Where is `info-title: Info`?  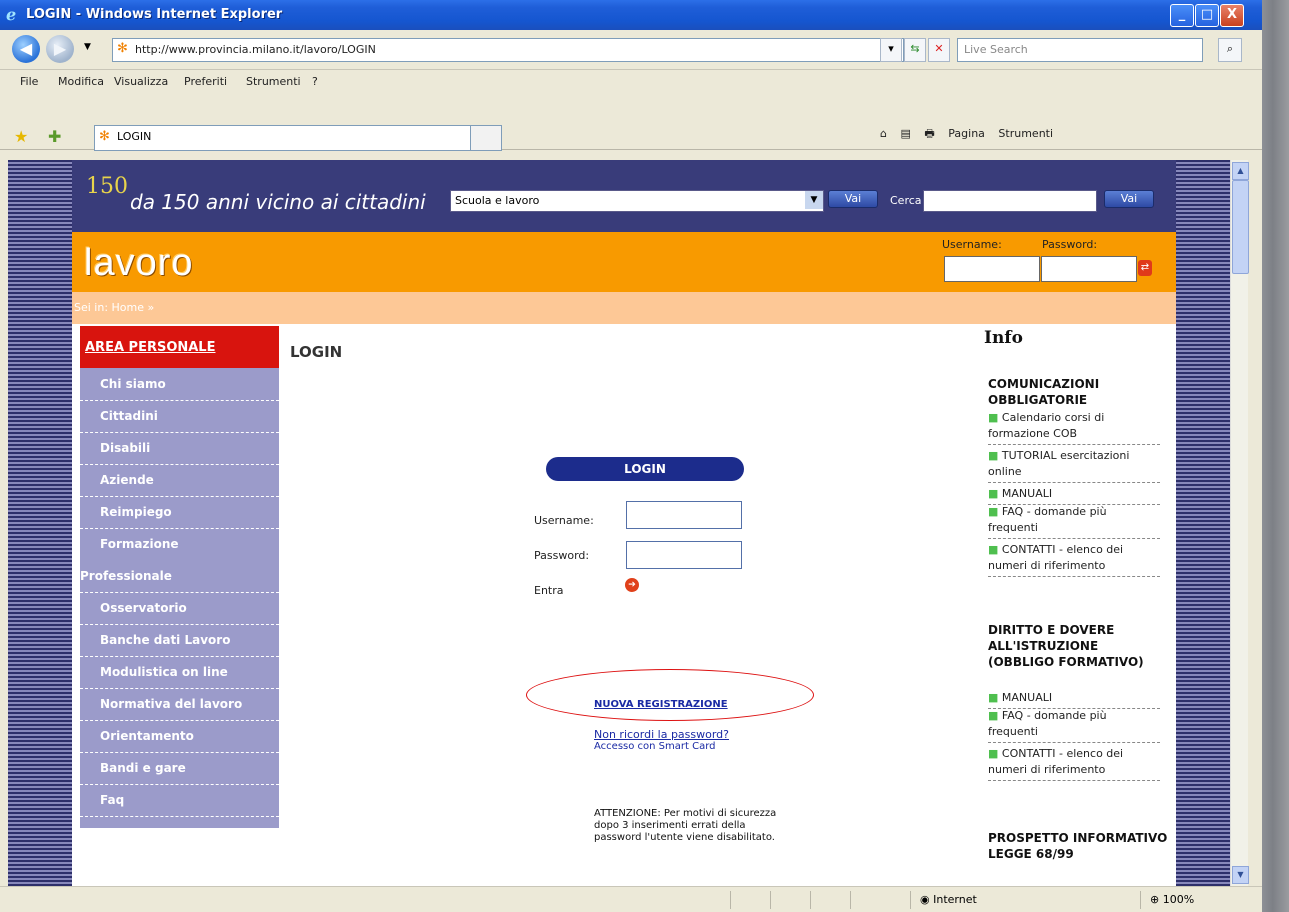 info-title: Info is located at coordinates (1003, 338).